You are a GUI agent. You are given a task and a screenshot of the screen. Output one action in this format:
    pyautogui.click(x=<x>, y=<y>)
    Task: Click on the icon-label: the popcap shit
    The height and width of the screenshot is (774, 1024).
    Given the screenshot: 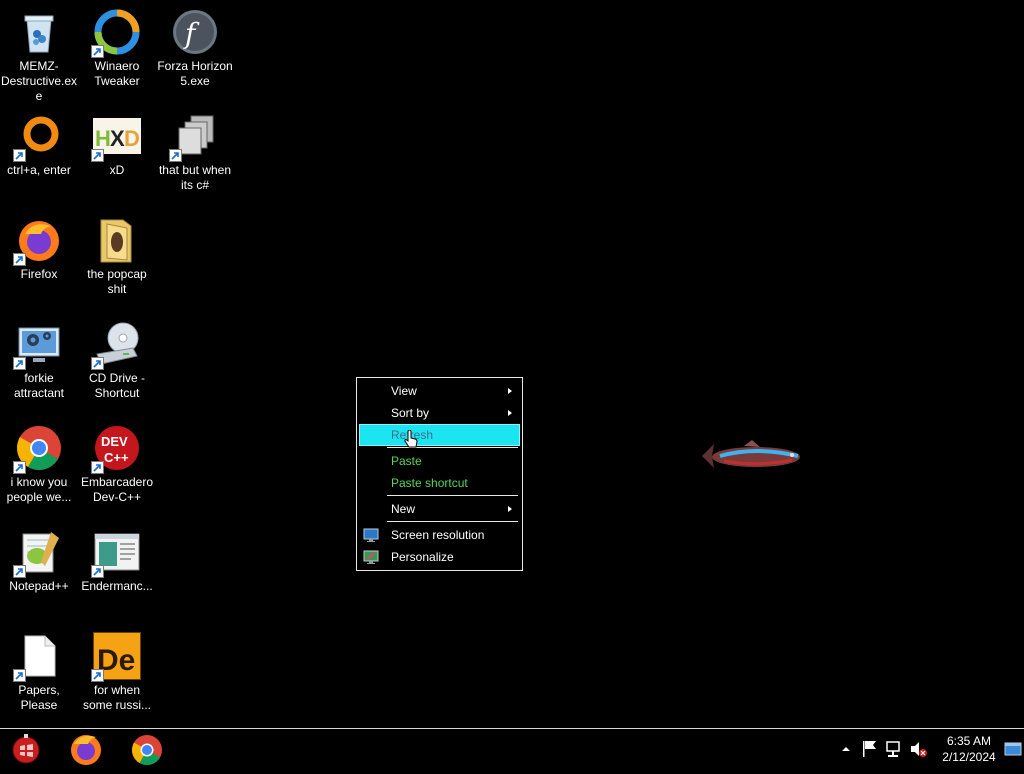 What is the action you would take?
    pyautogui.click(x=117, y=281)
    